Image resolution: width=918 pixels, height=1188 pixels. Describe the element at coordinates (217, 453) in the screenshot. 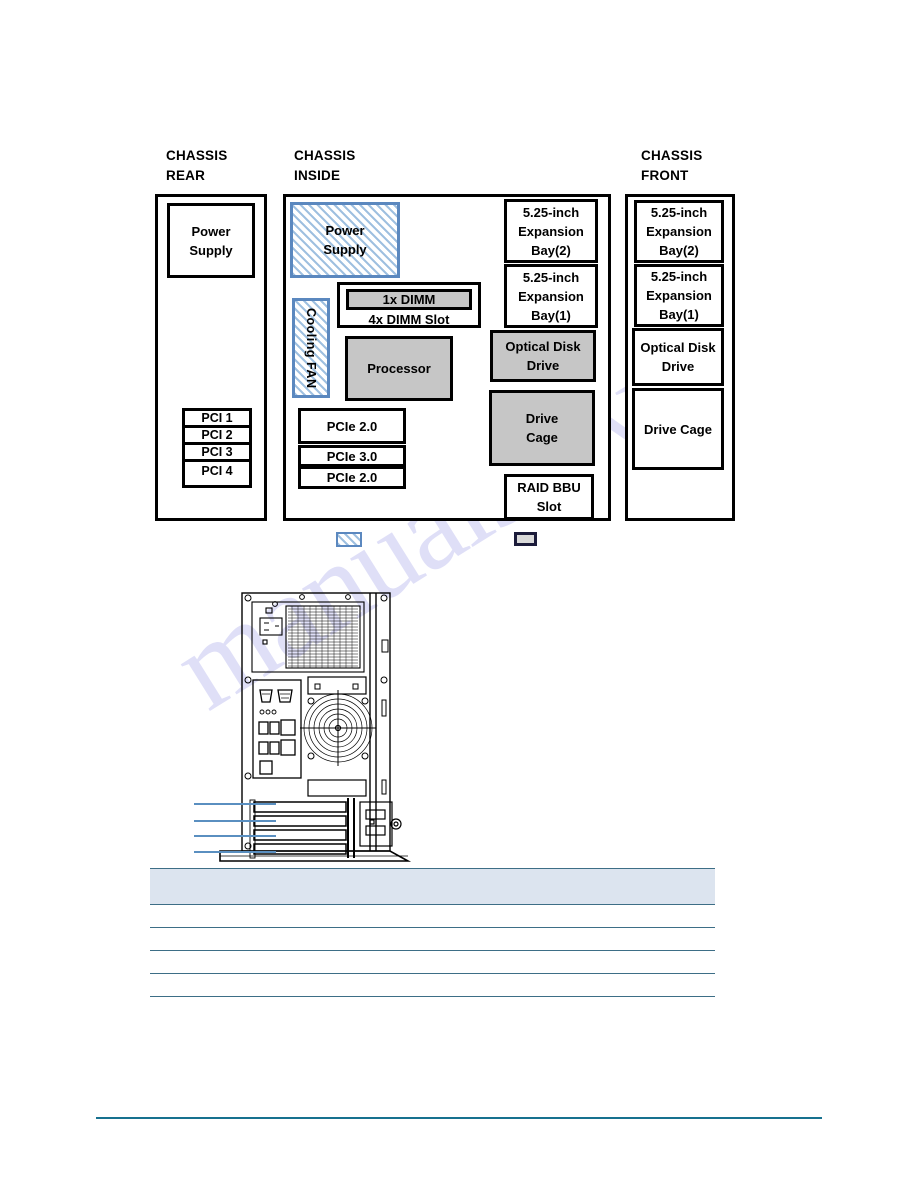

I see `pci-slot-3: PCI 3` at that location.